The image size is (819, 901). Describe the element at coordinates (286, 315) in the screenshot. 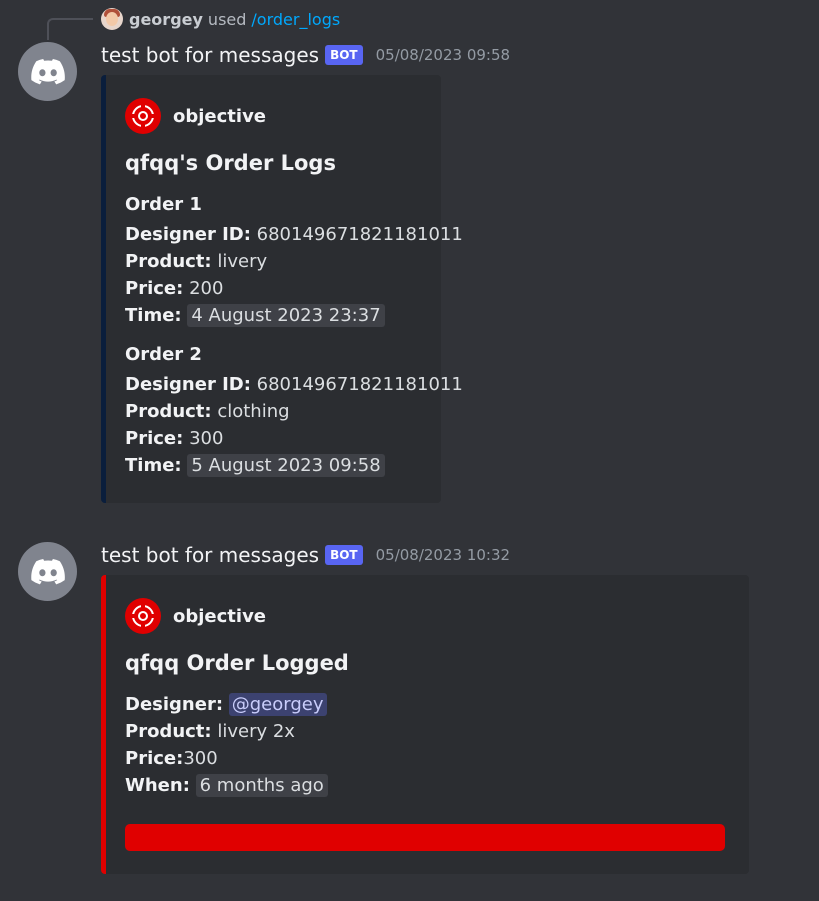

I see `timestamp-pill: 4 August 2023 23:37` at that location.